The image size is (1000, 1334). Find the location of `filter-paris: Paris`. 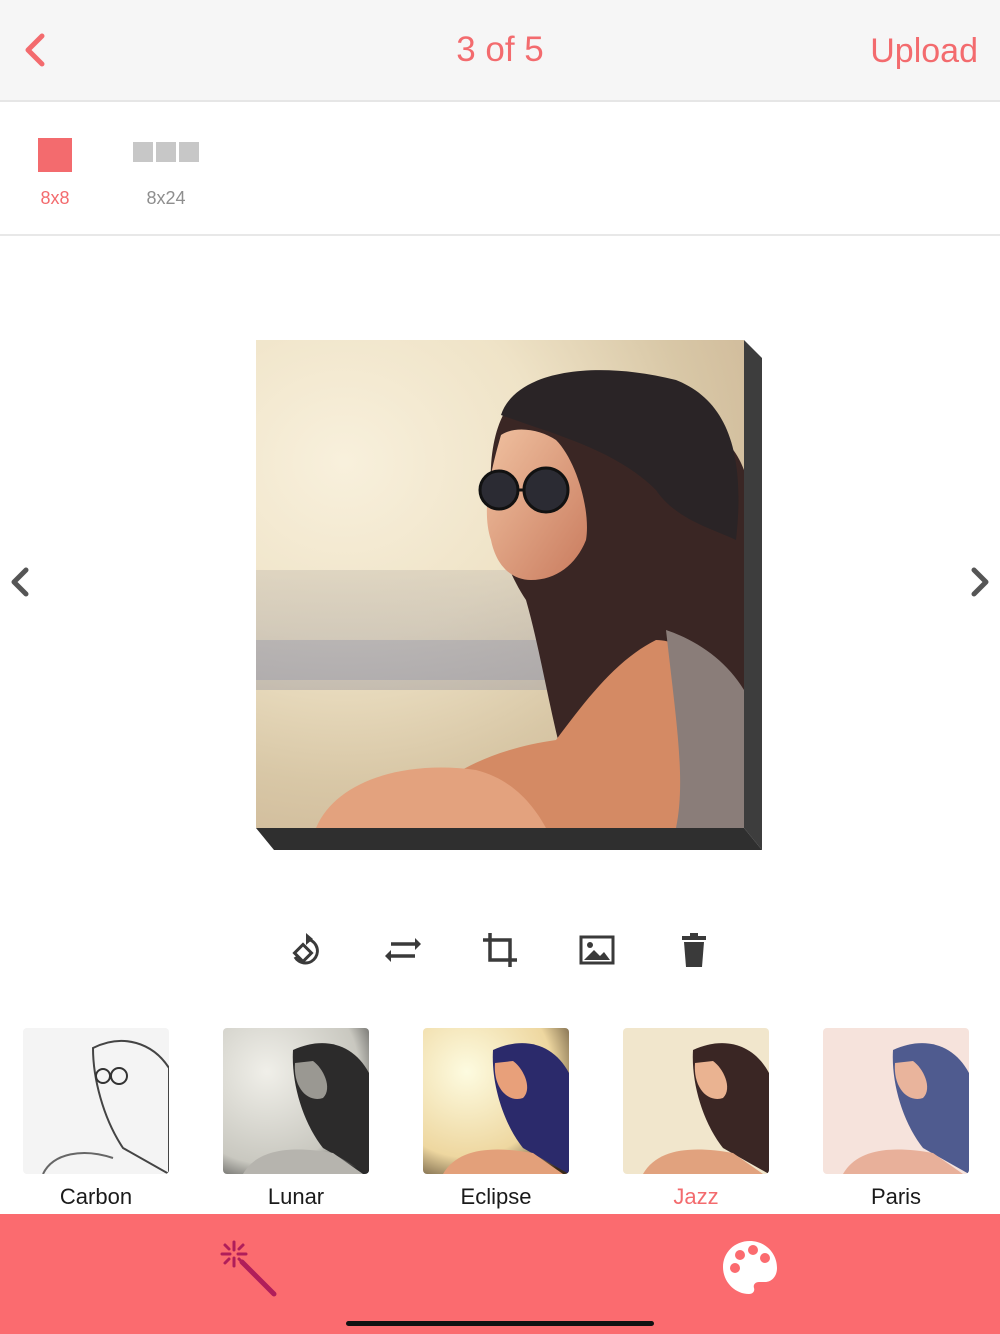

filter-paris: Paris is located at coordinates (896, 1119).